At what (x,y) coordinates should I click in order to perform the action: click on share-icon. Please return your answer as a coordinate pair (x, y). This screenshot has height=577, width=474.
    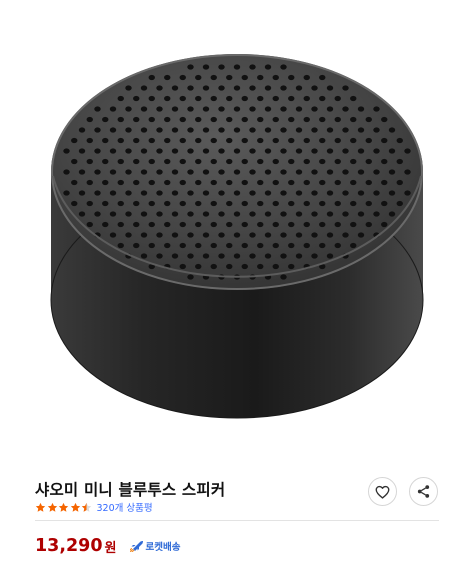
    Looking at the image, I should click on (423, 491).